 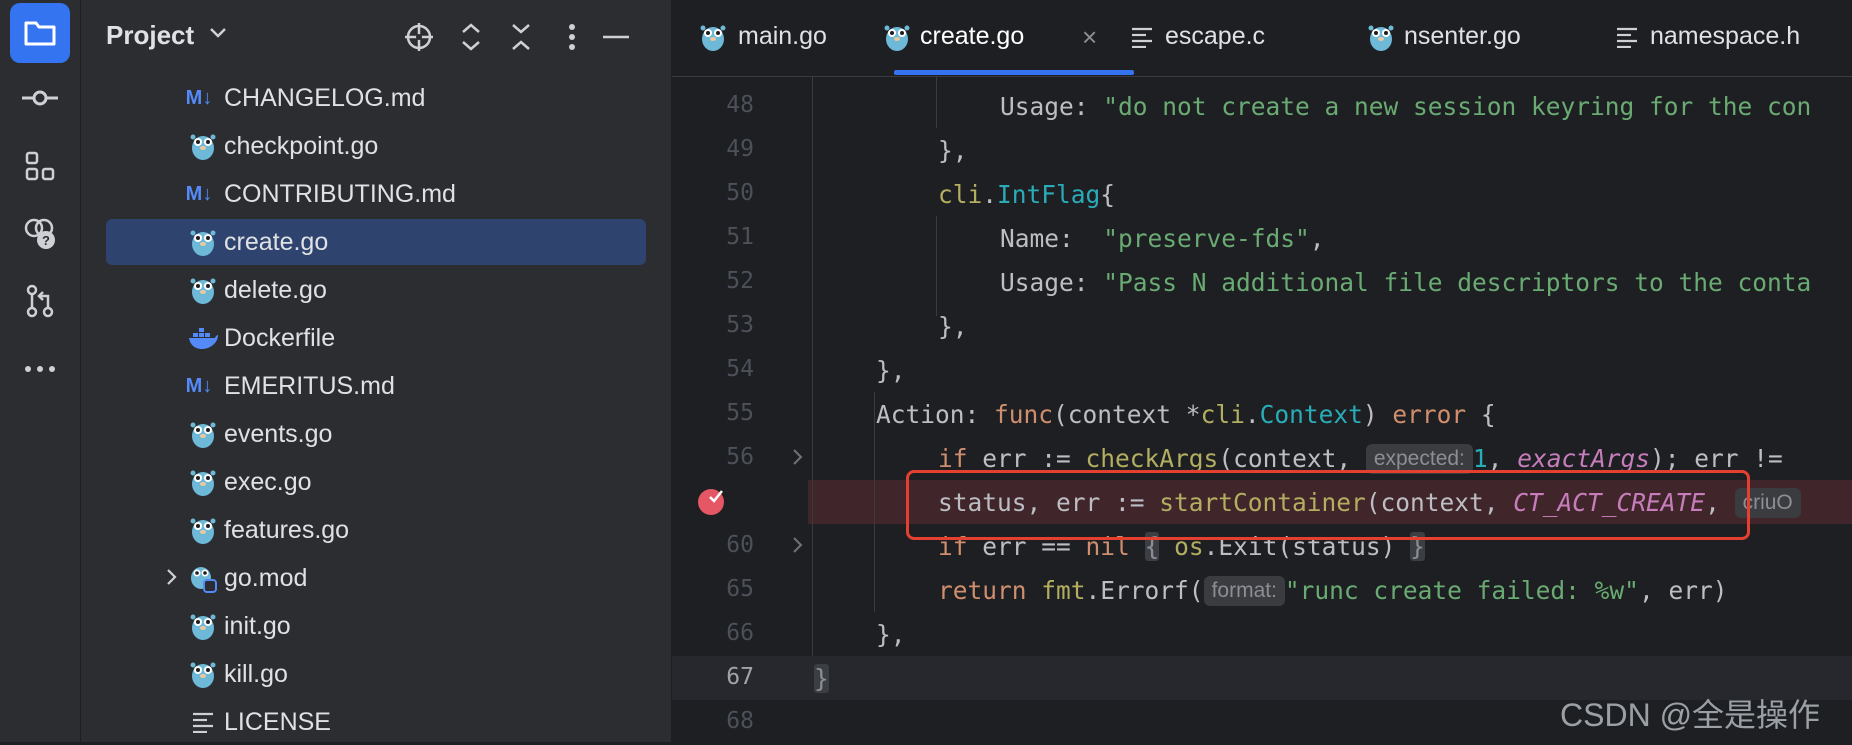 I want to click on tab-namespace-h: namespace.h, so click(x=1732, y=38).